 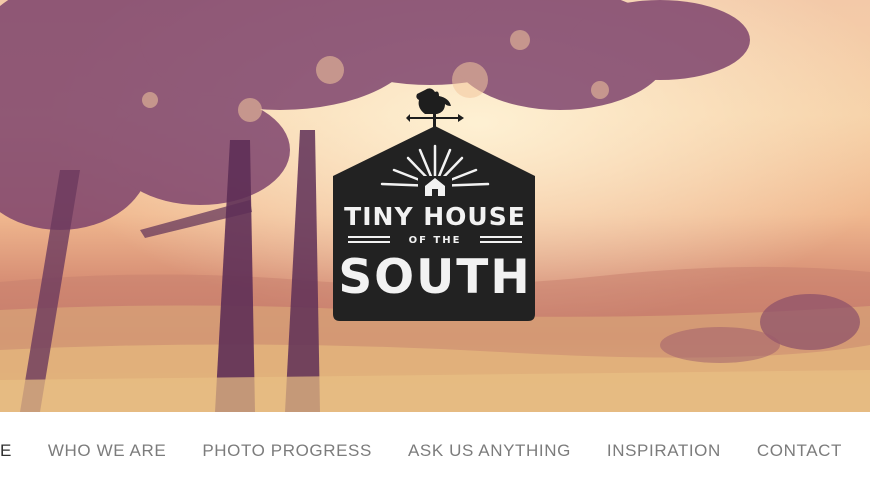 I want to click on nav-item-contact: CONTACT, so click(x=799, y=451).